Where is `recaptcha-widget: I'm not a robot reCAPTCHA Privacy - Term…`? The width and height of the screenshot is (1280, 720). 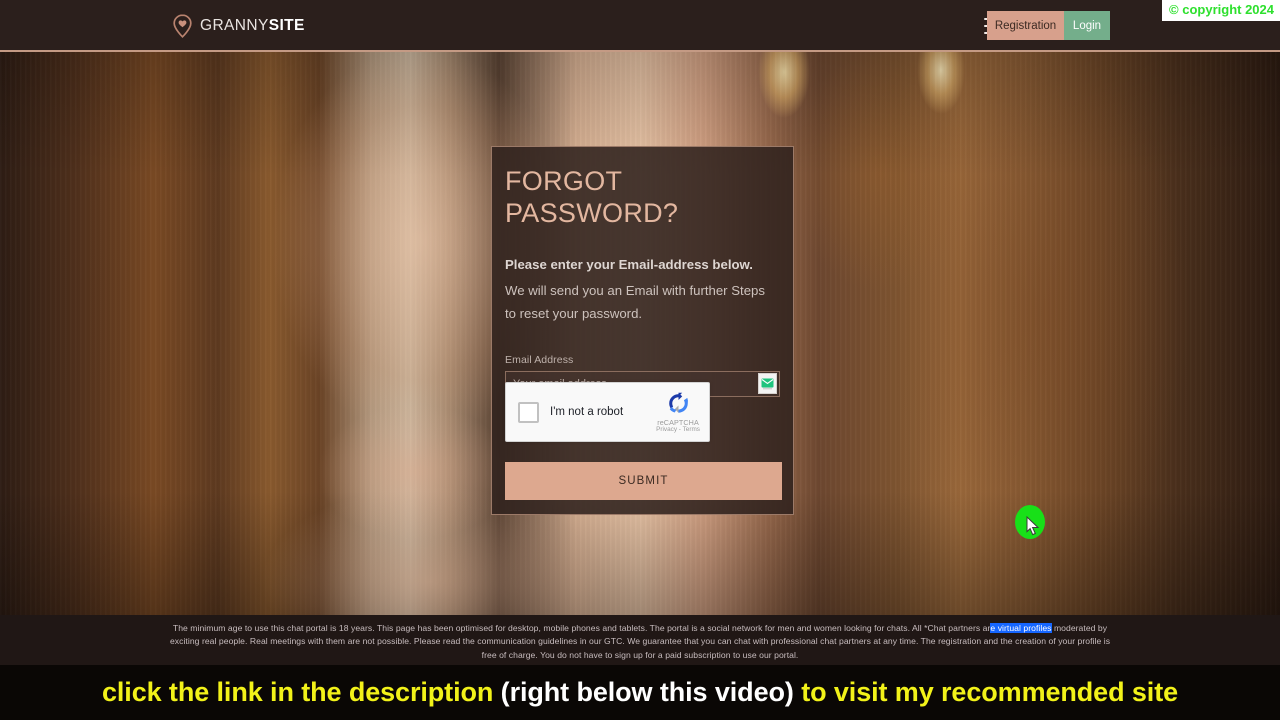 recaptcha-widget: I'm not a robot reCAPTCHA Privacy - Term… is located at coordinates (607, 412).